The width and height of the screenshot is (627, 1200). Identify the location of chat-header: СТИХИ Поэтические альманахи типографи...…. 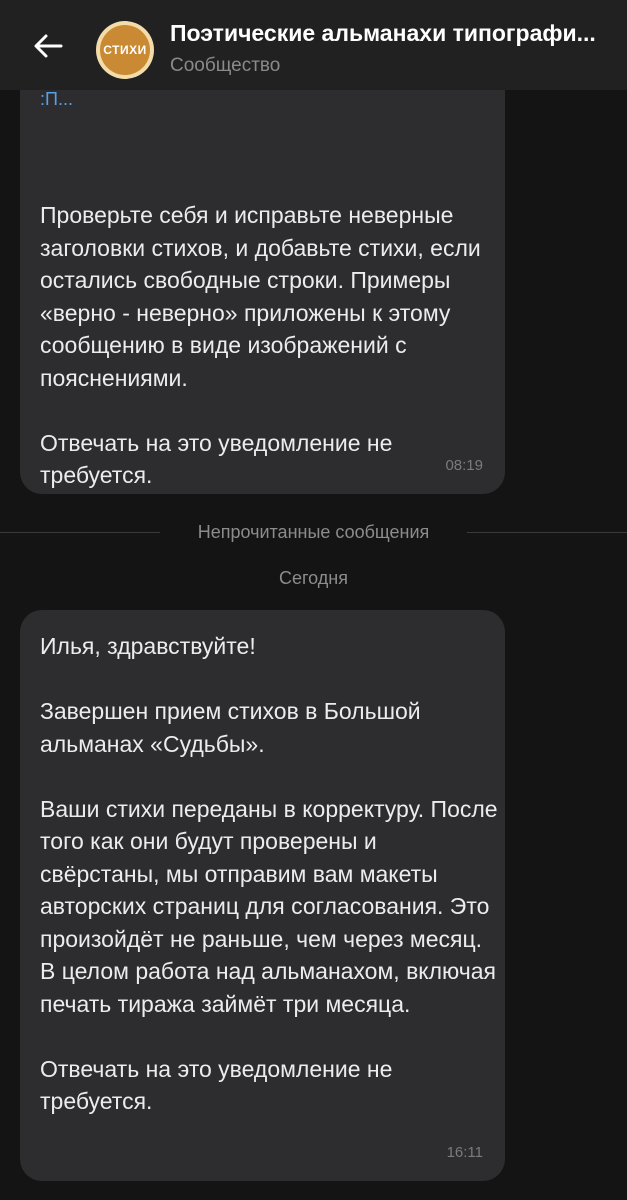
(313, 45).